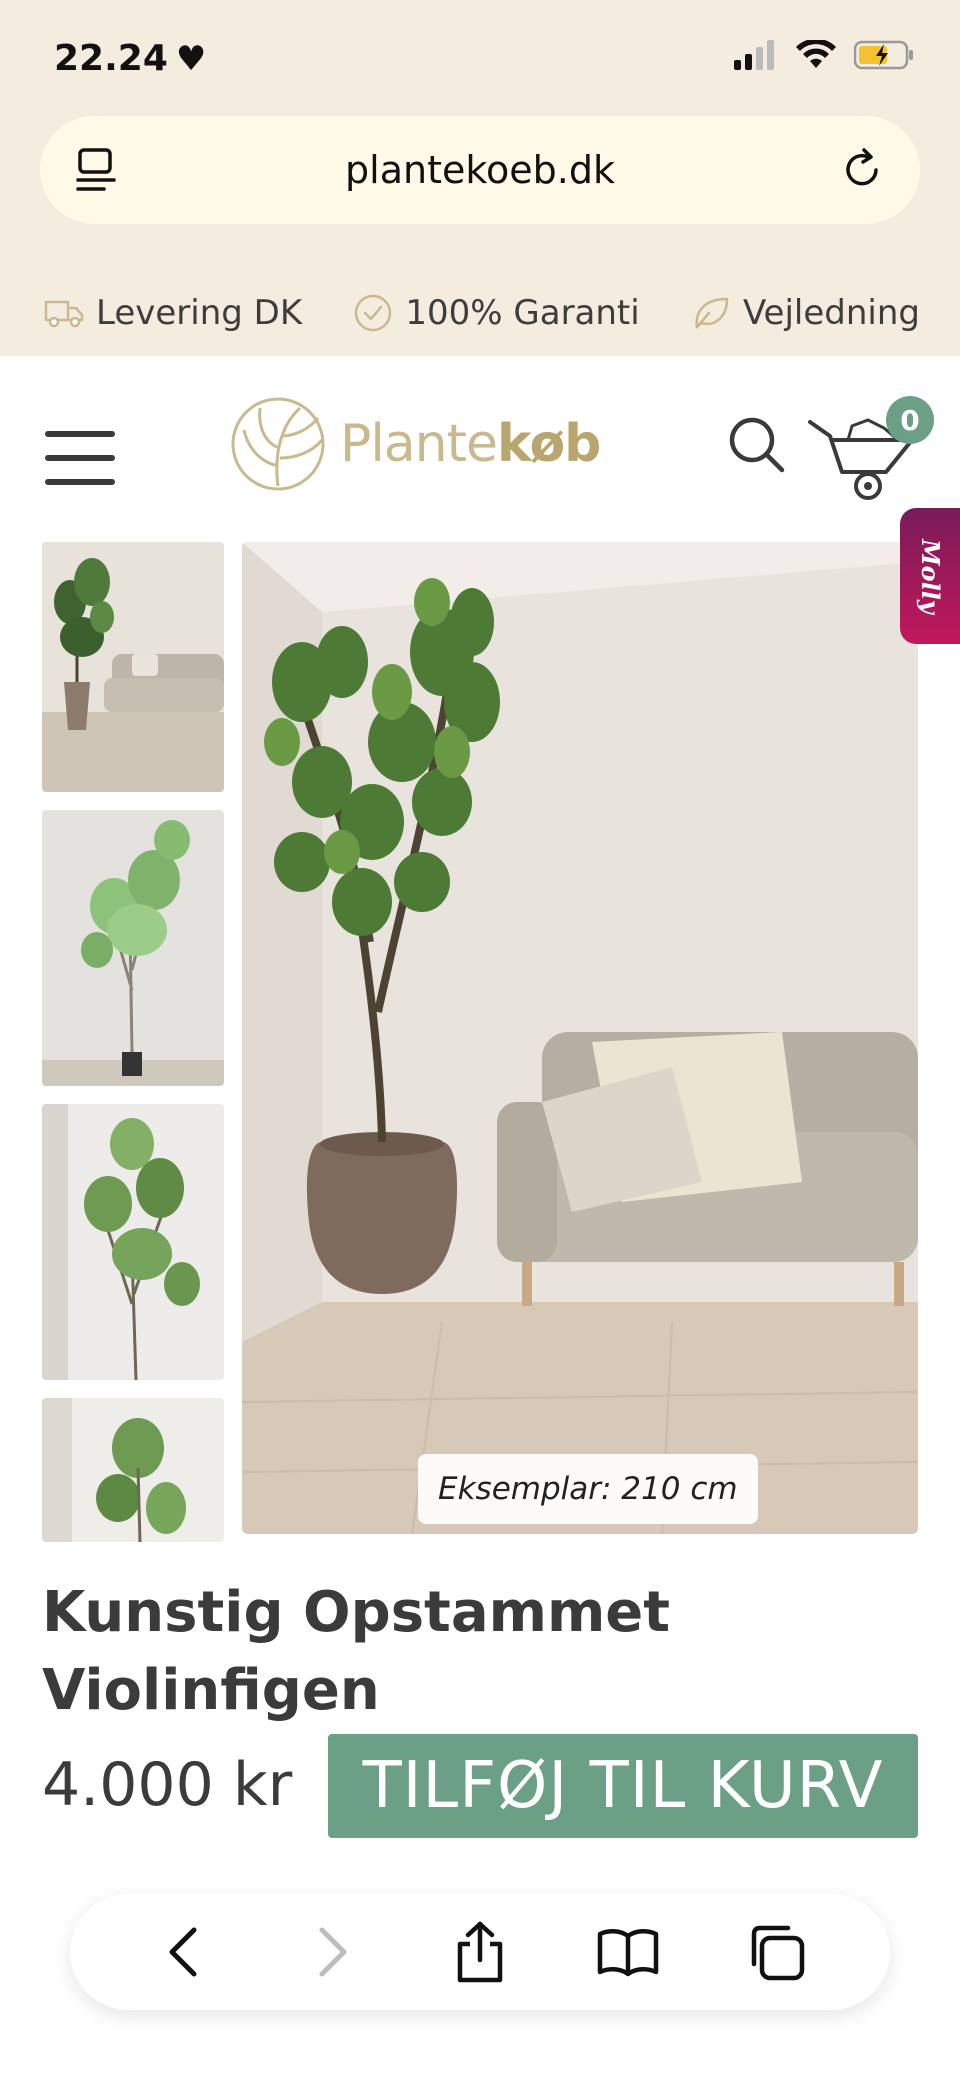 This screenshot has height=2078, width=960. What do you see at coordinates (522, 313) in the screenshot?
I see `usp-guarantee-label: 100% Garanti` at bounding box center [522, 313].